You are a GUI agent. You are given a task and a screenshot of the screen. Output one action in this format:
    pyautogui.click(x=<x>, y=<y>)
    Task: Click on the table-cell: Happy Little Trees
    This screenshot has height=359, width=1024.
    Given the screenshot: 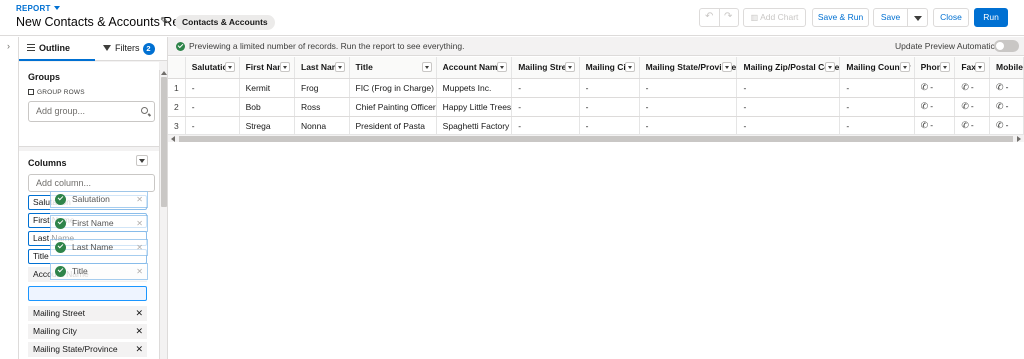 What is the action you would take?
    pyautogui.click(x=474, y=107)
    